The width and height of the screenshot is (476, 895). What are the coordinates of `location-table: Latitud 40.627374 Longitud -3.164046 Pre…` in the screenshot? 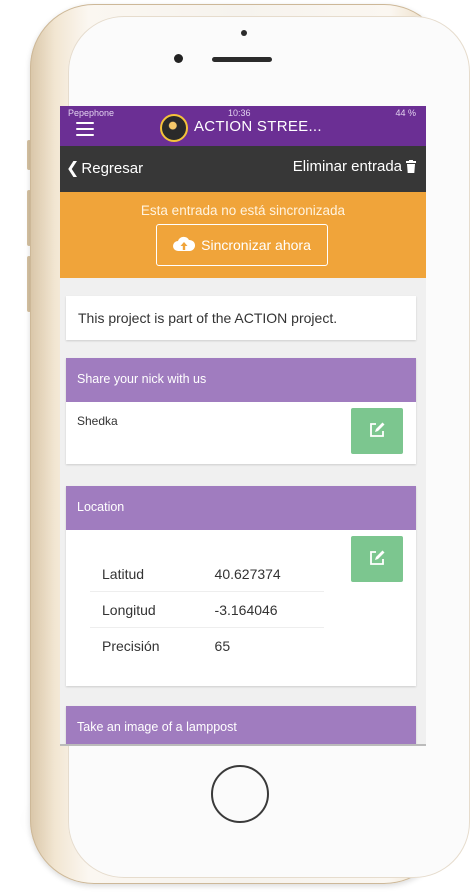 It's located at (207, 609).